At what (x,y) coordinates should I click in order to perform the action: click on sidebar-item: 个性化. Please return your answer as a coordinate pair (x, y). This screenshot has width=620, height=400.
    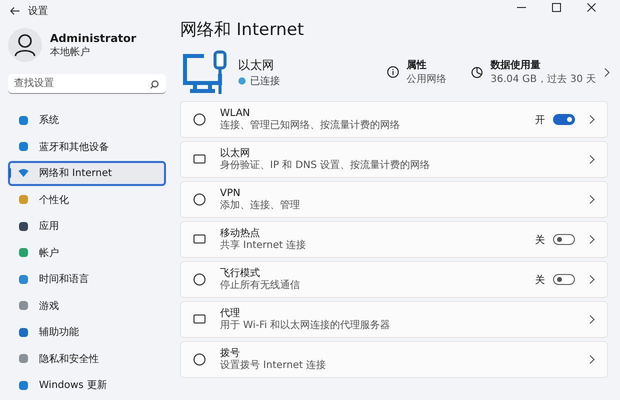
    Looking at the image, I should click on (87, 200).